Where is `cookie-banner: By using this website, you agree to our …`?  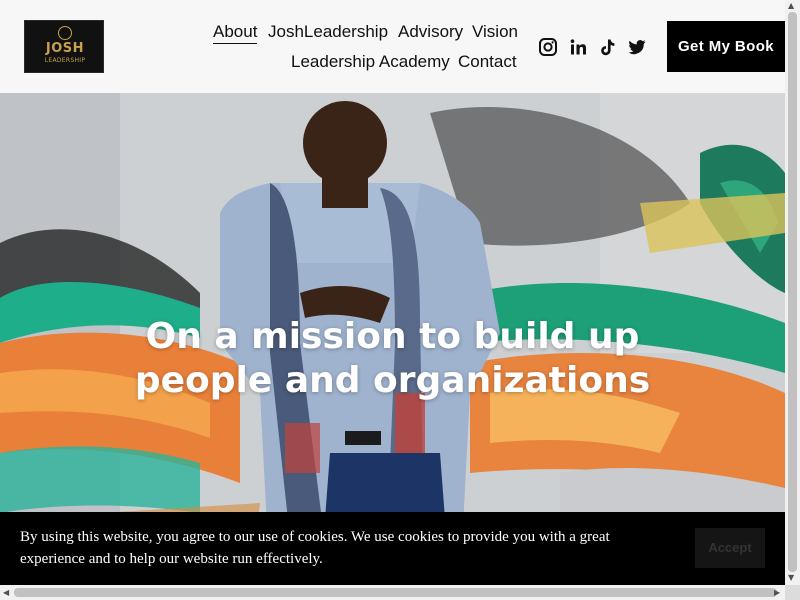 cookie-banner: By using this website, you agree to our … is located at coordinates (392, 548).